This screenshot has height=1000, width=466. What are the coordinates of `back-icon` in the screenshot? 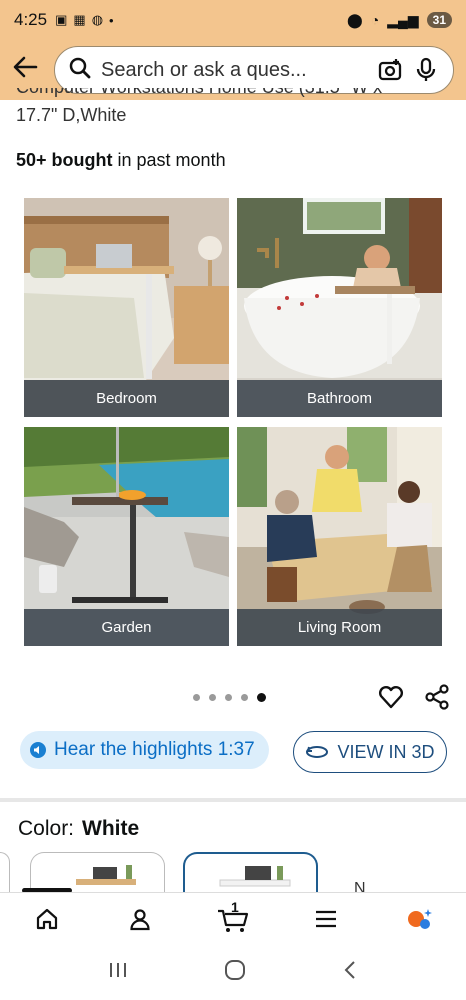 It's located at (350, 972).